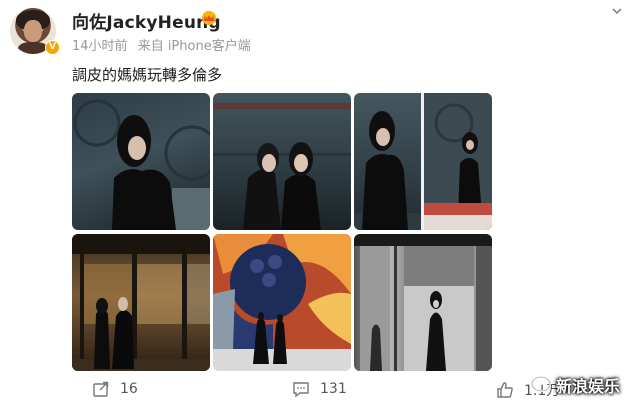  What do you see at coordinates (617, 11) in the screenshot?
I see `chevron-down-icon` at bounding box center [617, 11].